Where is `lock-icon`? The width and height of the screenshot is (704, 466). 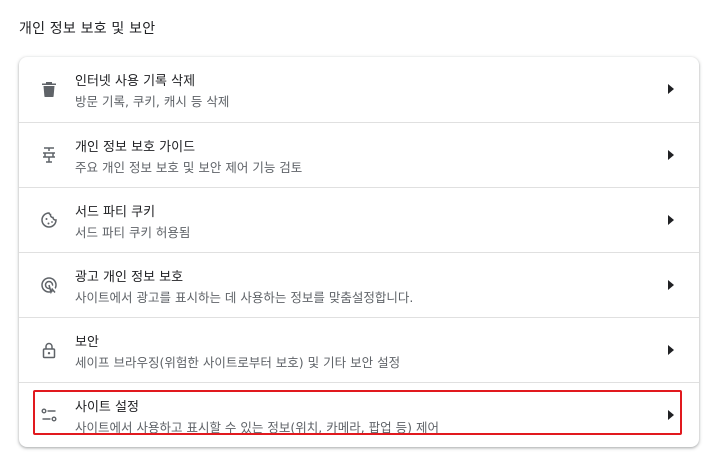 lock-icon is located at coordinates (49, 350).